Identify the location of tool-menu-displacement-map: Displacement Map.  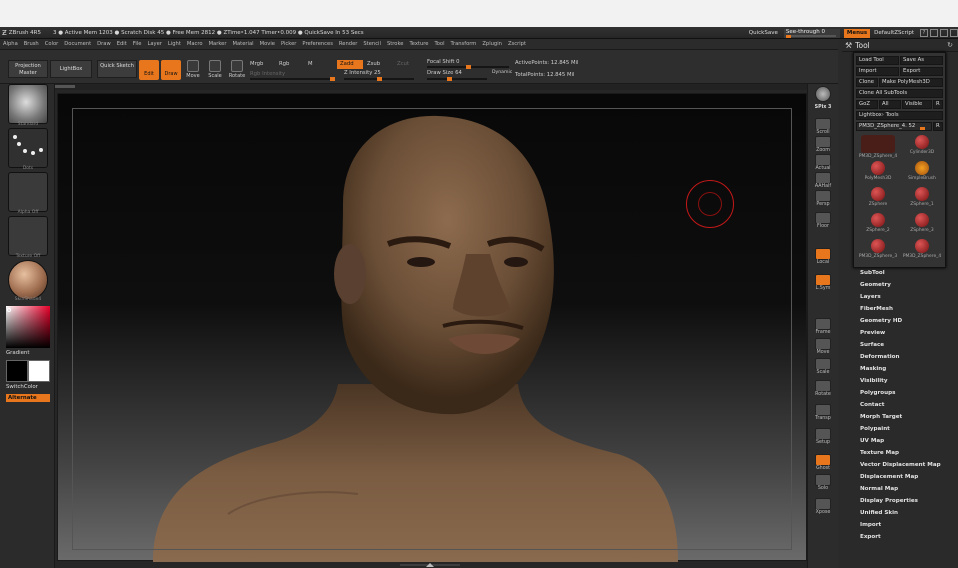
(904, 477).